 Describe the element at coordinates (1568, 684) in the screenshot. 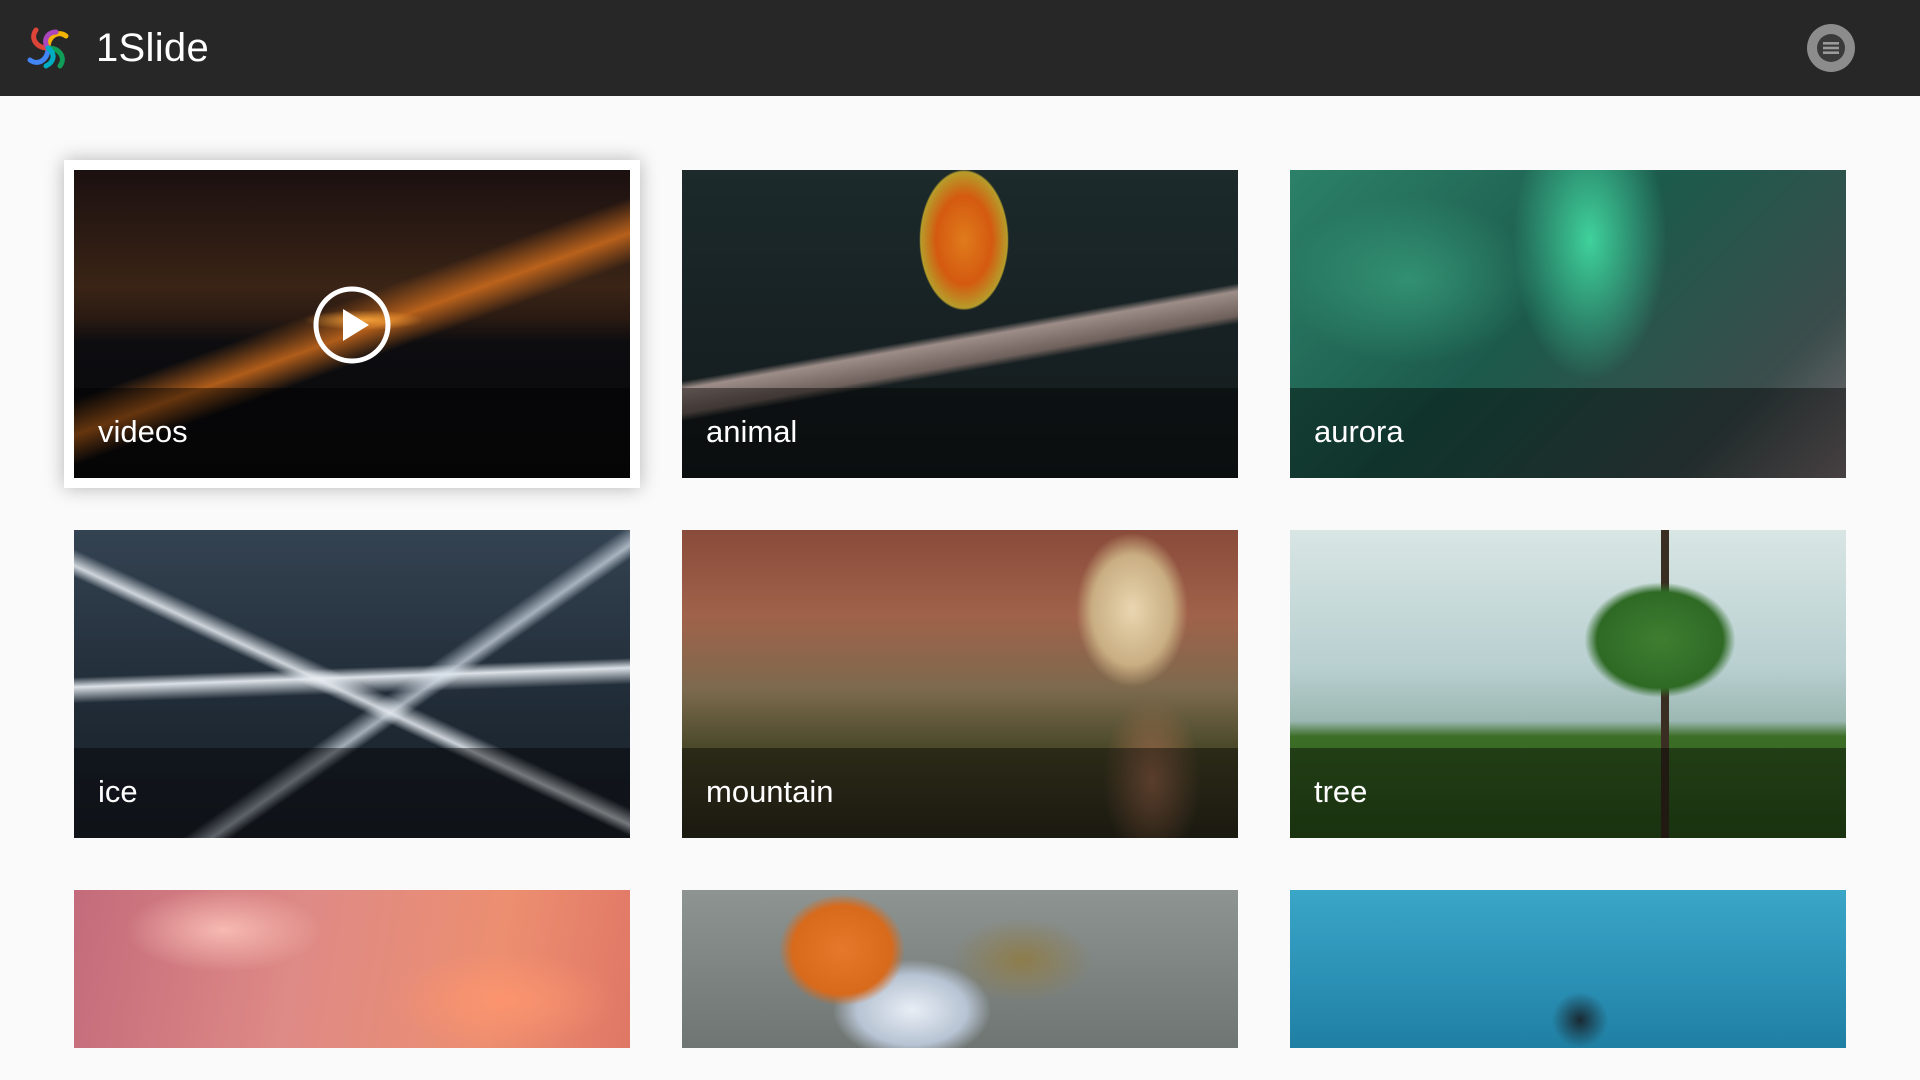

I see `category-tile-tree: tree` at that location.